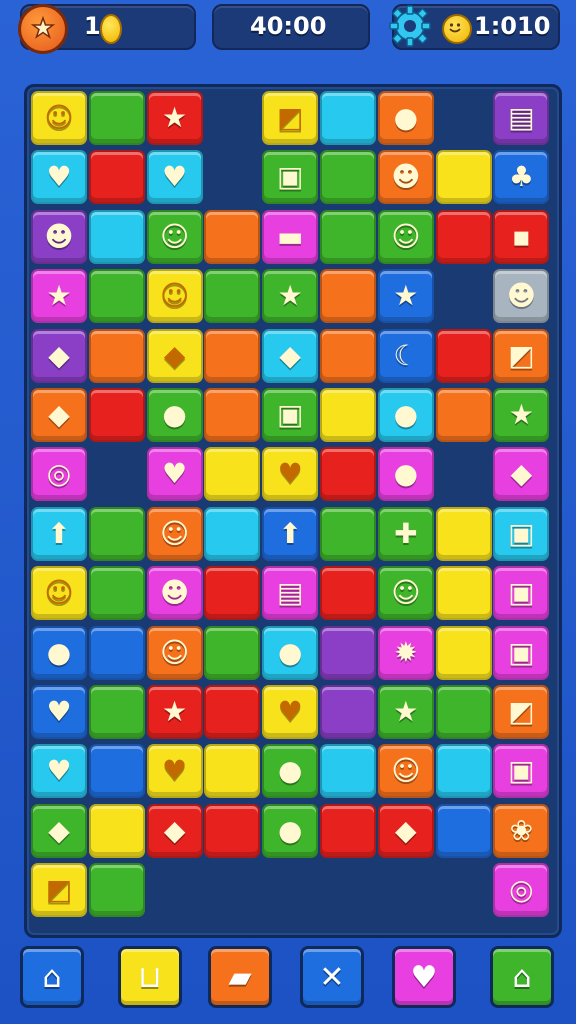 The image size is (576, 1024). What do you see at coordinates (174, 415) in the screenshot?
I see `tile-r5-c2: ●` at bounding box center [174, 415].